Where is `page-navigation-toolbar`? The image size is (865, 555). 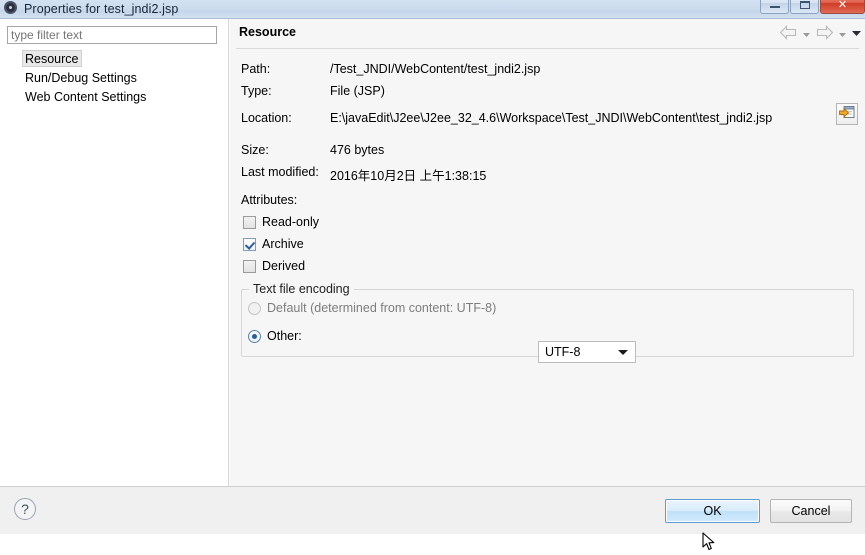 page-navigation-toolbar is located at coordinates (820, 32).